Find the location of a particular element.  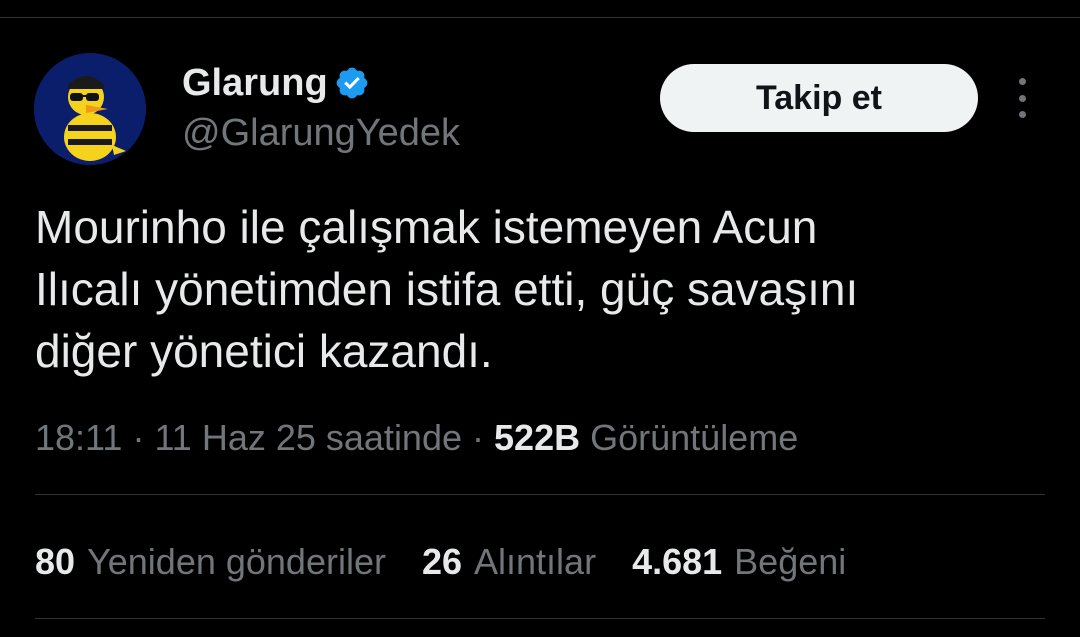

reposts-label: Yeniden gönderiler is located at coordinates (236, 561).